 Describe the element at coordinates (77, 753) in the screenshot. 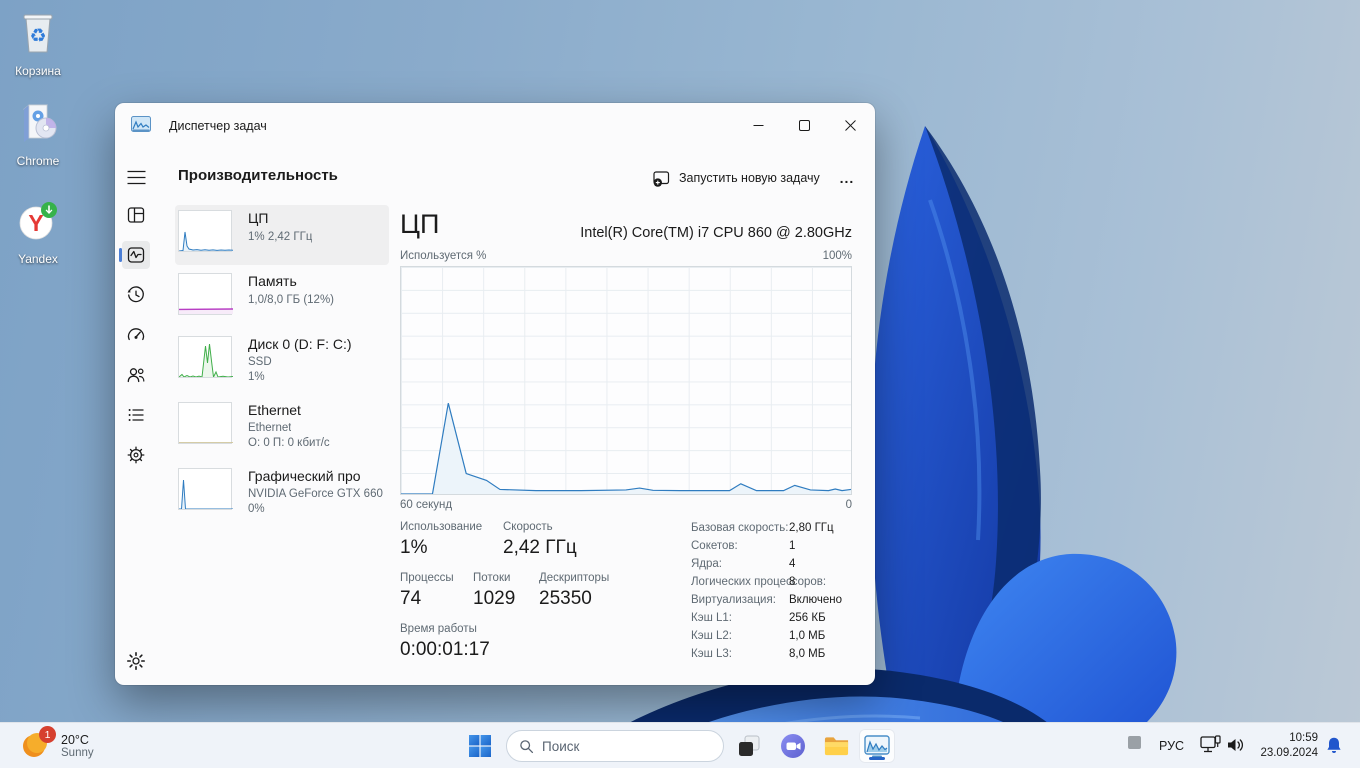

I see `weather-condition: Sunny` at that location.